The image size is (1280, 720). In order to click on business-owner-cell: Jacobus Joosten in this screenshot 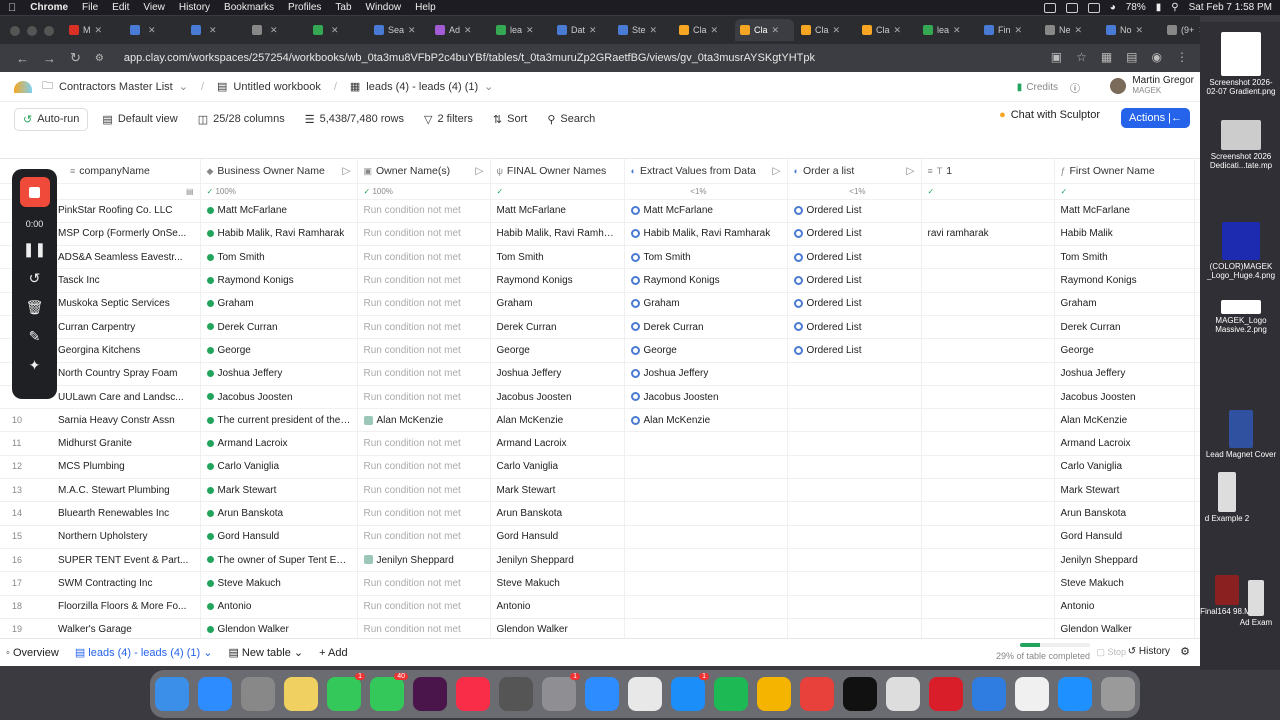, I will do `click(279, 397)`.